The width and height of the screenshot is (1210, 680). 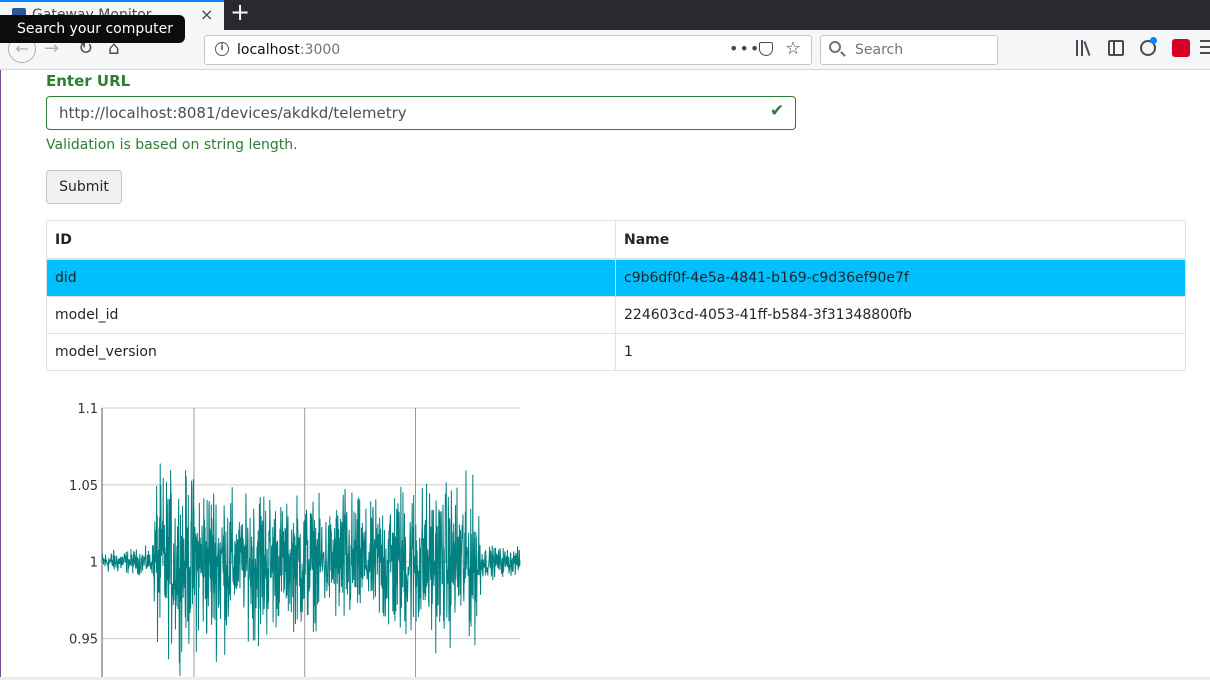 I want to click on url-host: localhost, so click(x=268, y=50).